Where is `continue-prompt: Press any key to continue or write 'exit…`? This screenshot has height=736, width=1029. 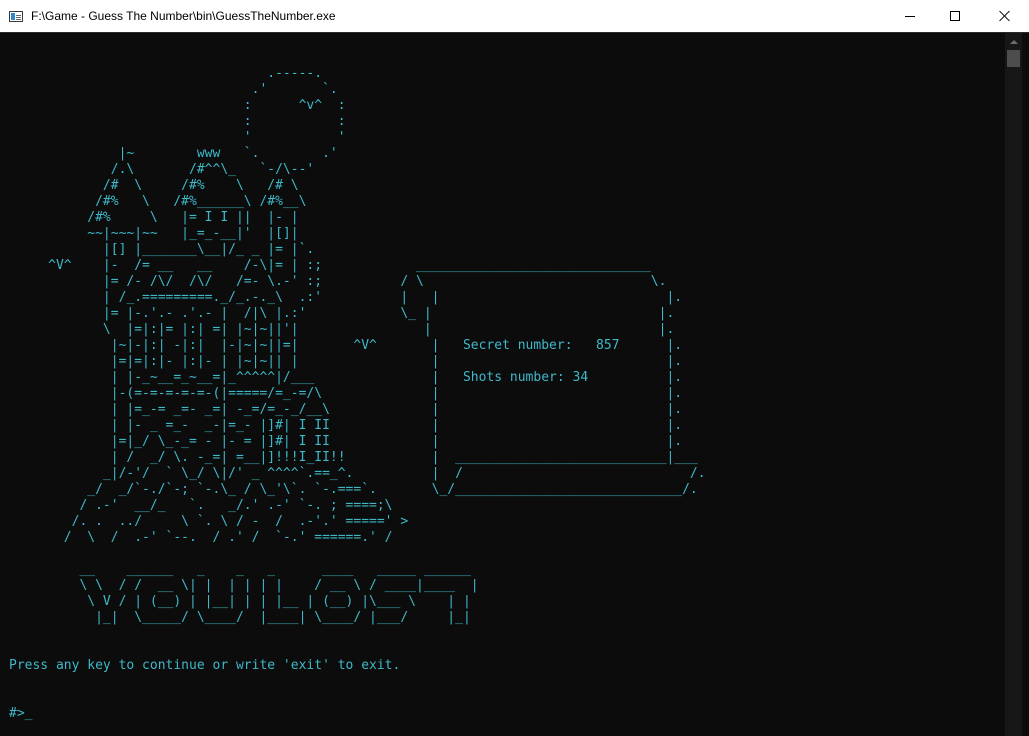 continue-prompt: Press any key to continue or write 'exit… is located at coordinates (205, 665).